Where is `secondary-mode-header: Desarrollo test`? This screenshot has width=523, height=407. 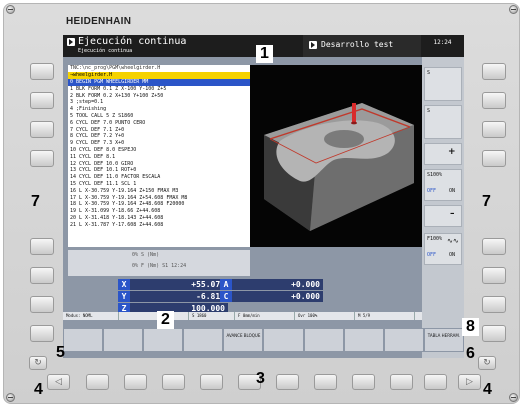
secondary-mode-header: Desarrollo test is located at coordinates (362, 46).